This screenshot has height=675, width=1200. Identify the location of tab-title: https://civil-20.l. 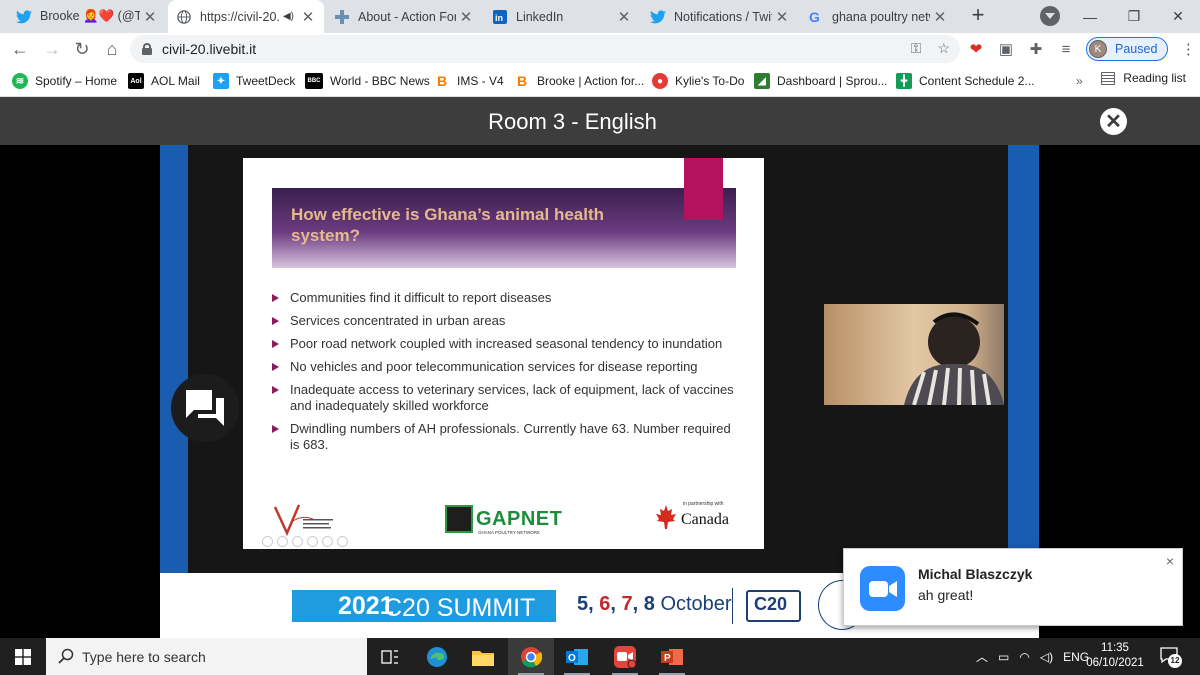
(239, 16).